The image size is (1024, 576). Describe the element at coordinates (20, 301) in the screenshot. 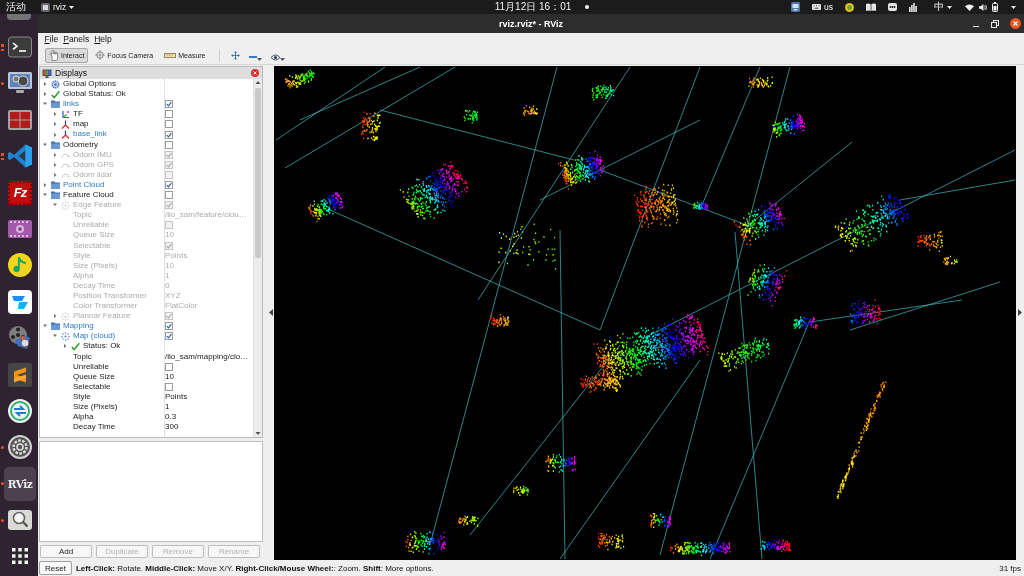

I see `app-tile-icon` at that location.